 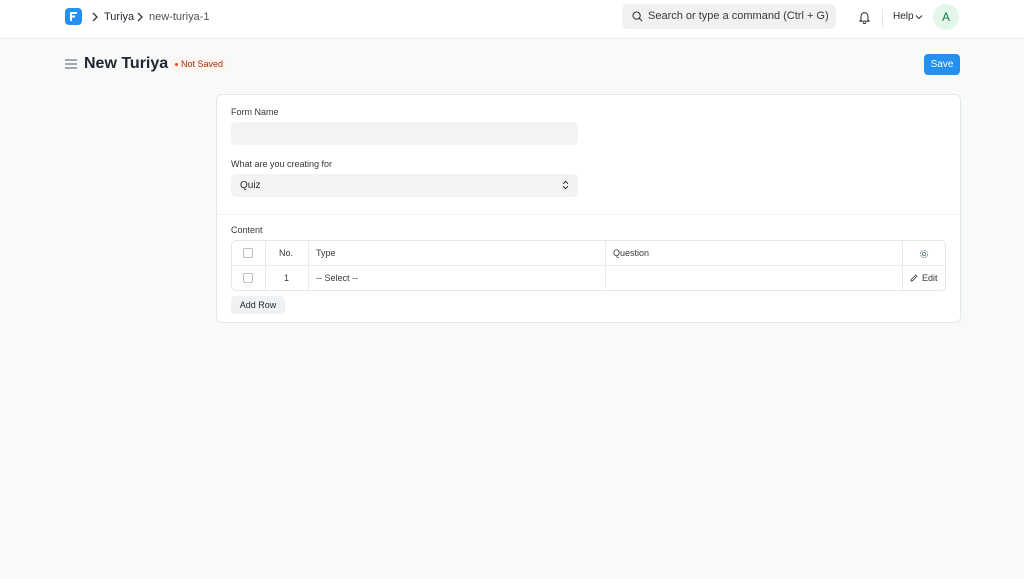 I want to click on row-checkbox, so click(x=248, y=278).